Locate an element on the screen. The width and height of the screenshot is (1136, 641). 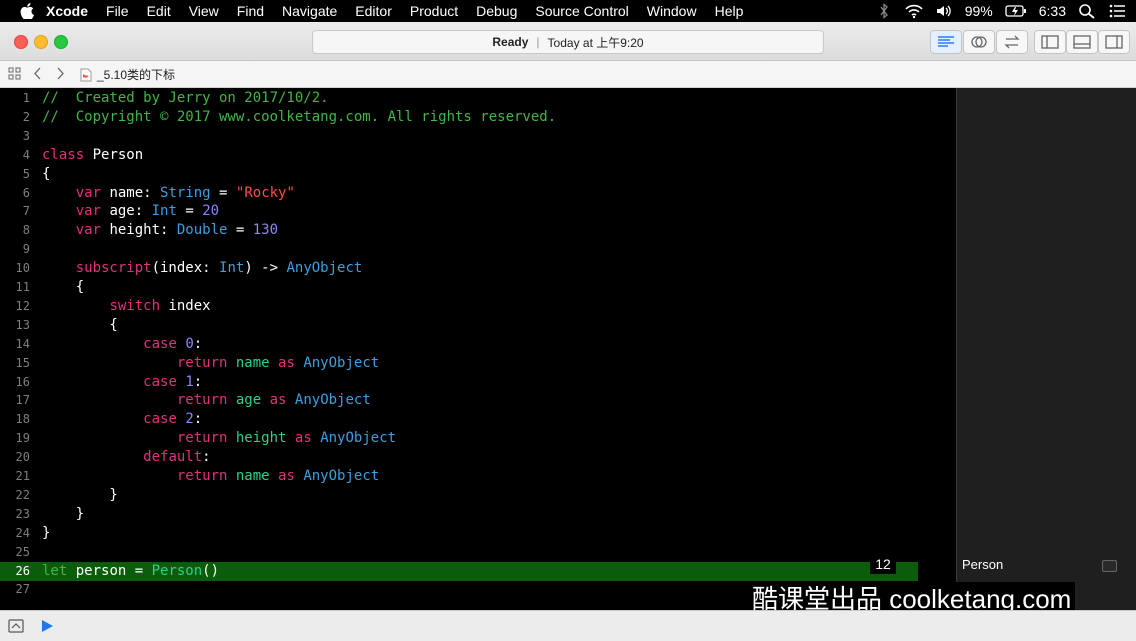
menu-source-control: Source Control is located at coordinates (581, 11).